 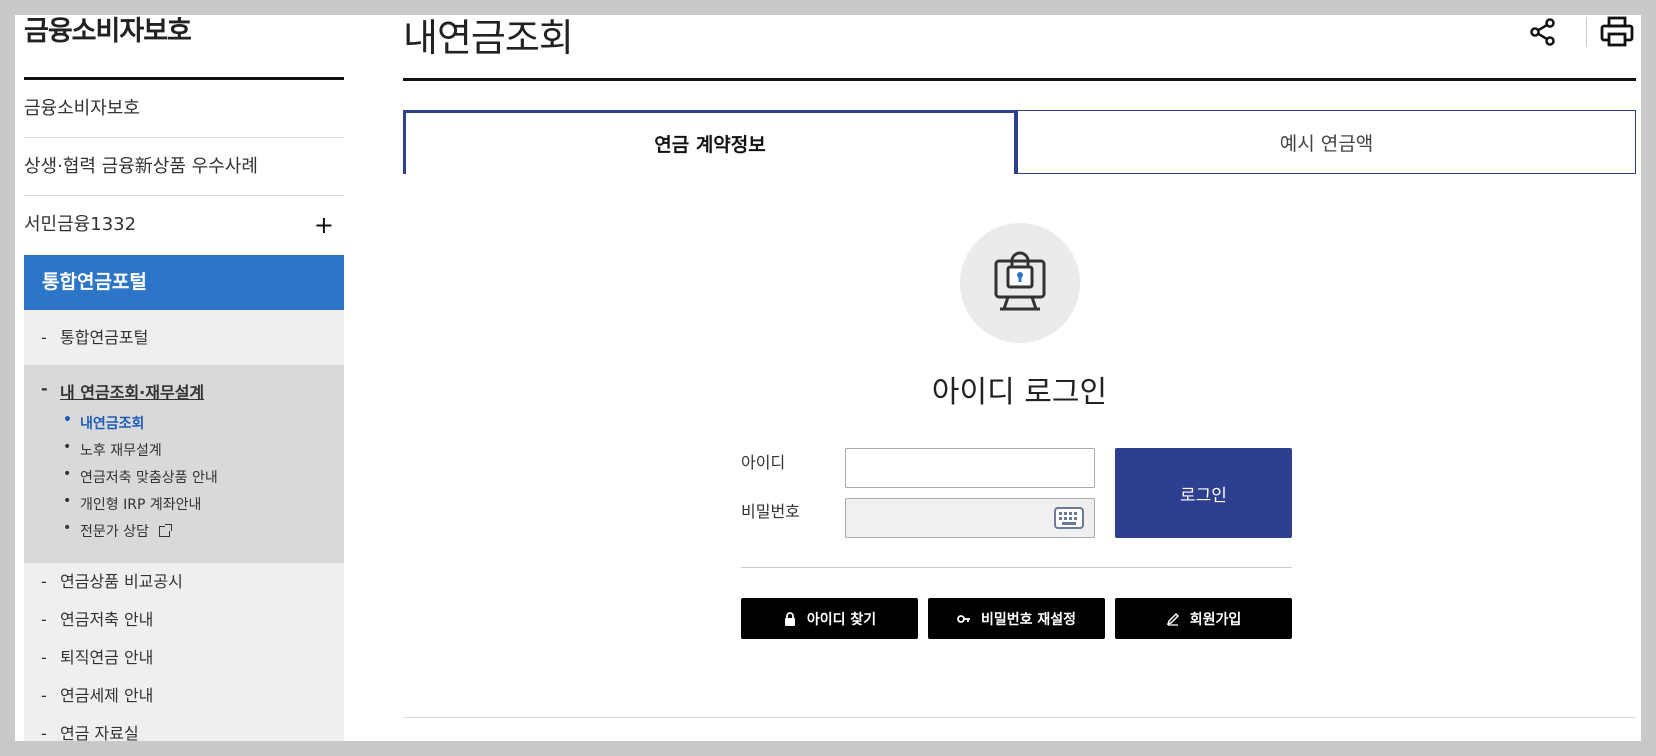 What do you see at coordinates (149, 478) in the screenshot?
I see `depth3-label: 연금저축 맞춤상품 안내` at bounding box center [149, 478].